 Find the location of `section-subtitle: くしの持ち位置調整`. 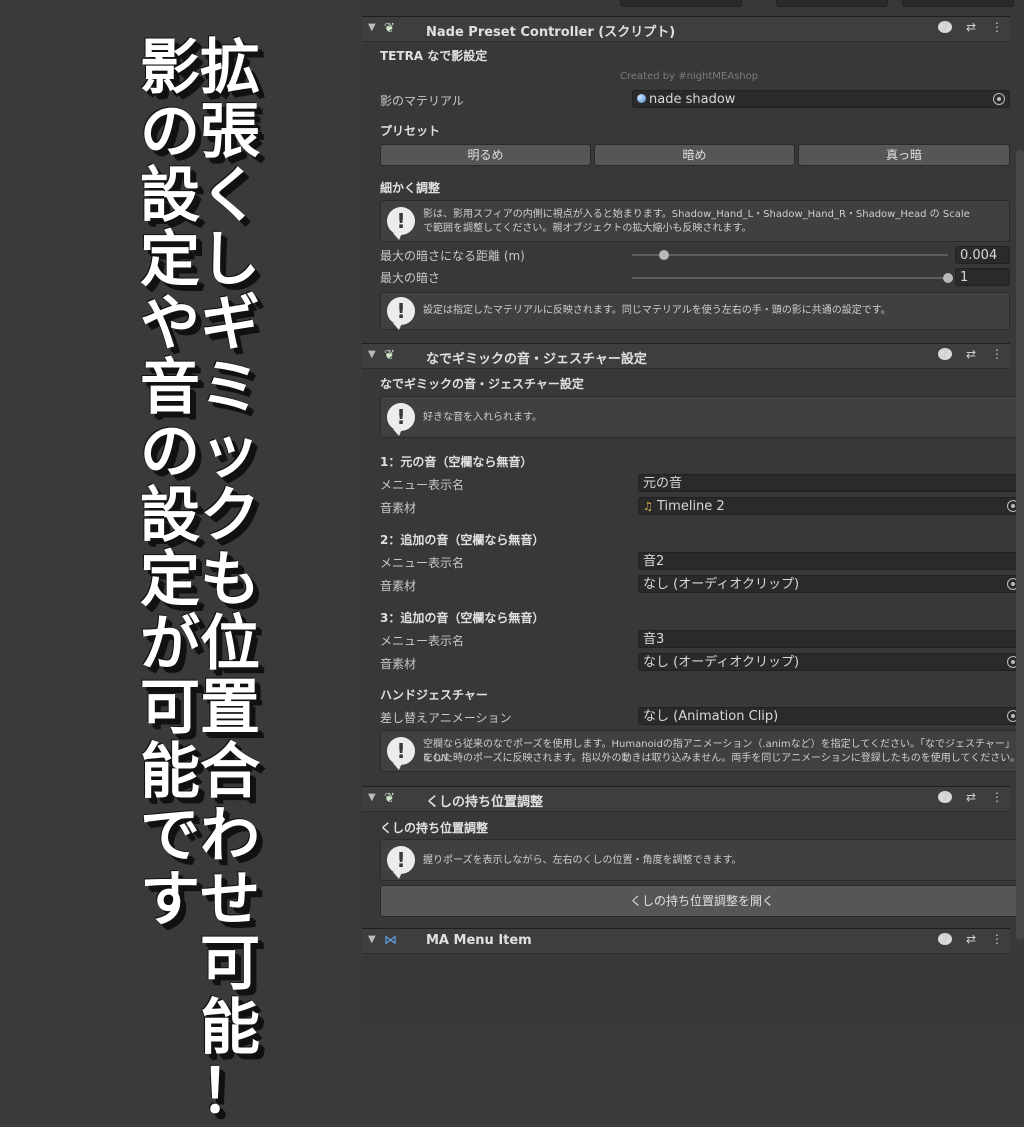

section-subtitle: くしの持ち位置調整 is located at coordinates (434, 828).